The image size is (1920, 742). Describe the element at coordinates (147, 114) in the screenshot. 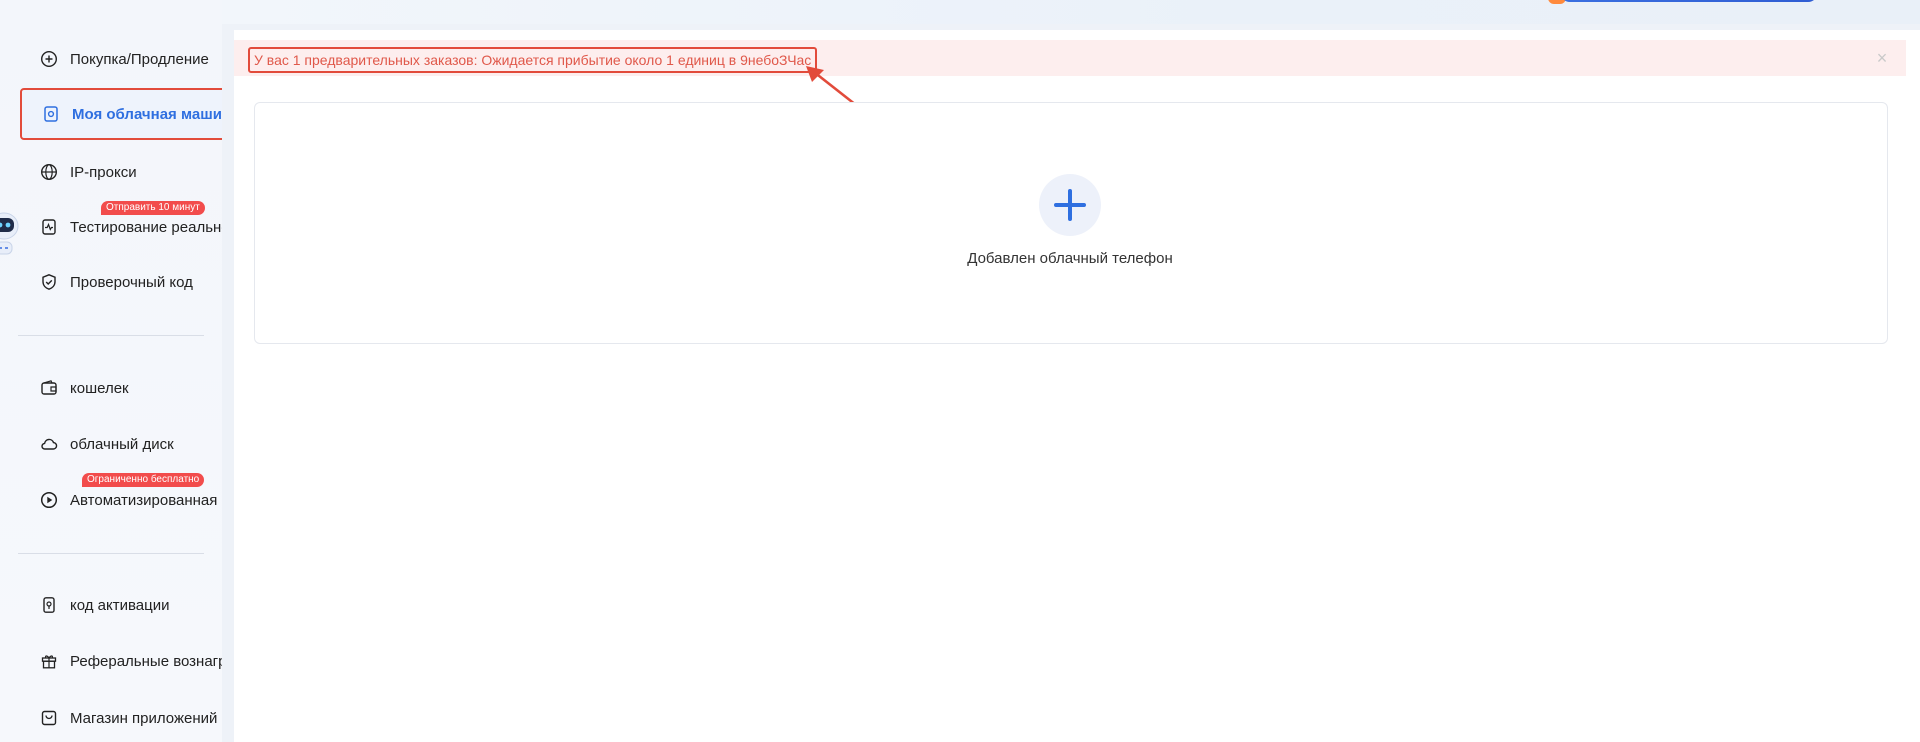

I see `sidebar-item-label: Моя облачная машина` at that location.